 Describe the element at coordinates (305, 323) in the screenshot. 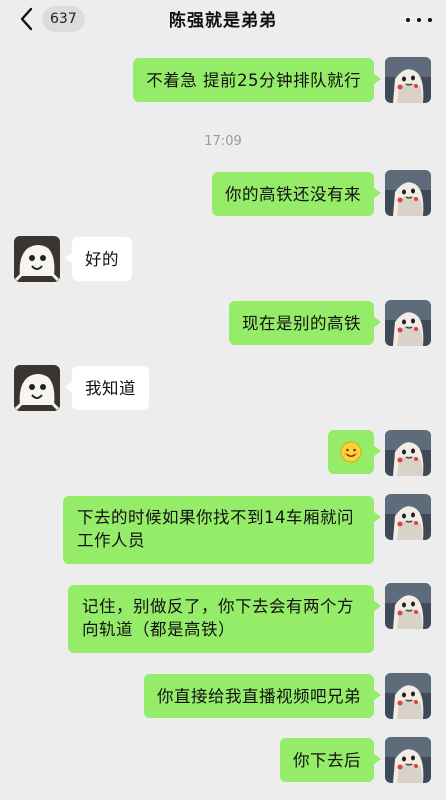

I see `message-bubble: 现在是别的高铁` at that location.